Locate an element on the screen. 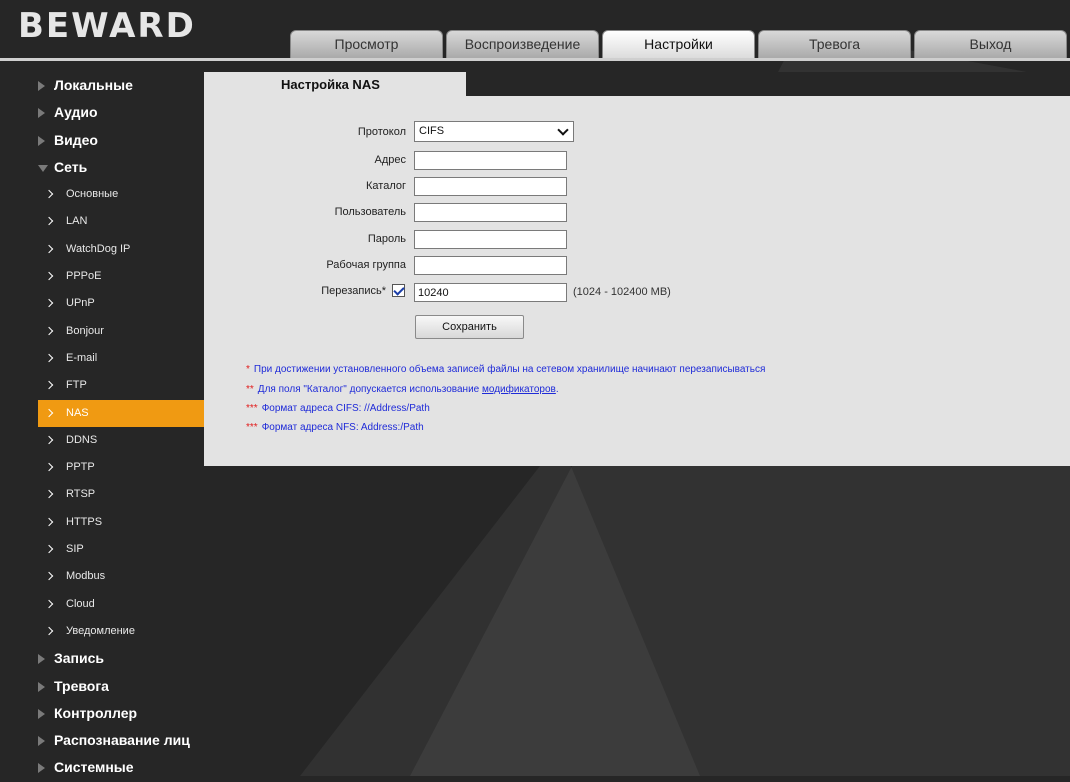  checkmark-icon is located at coordinates (399, 290).